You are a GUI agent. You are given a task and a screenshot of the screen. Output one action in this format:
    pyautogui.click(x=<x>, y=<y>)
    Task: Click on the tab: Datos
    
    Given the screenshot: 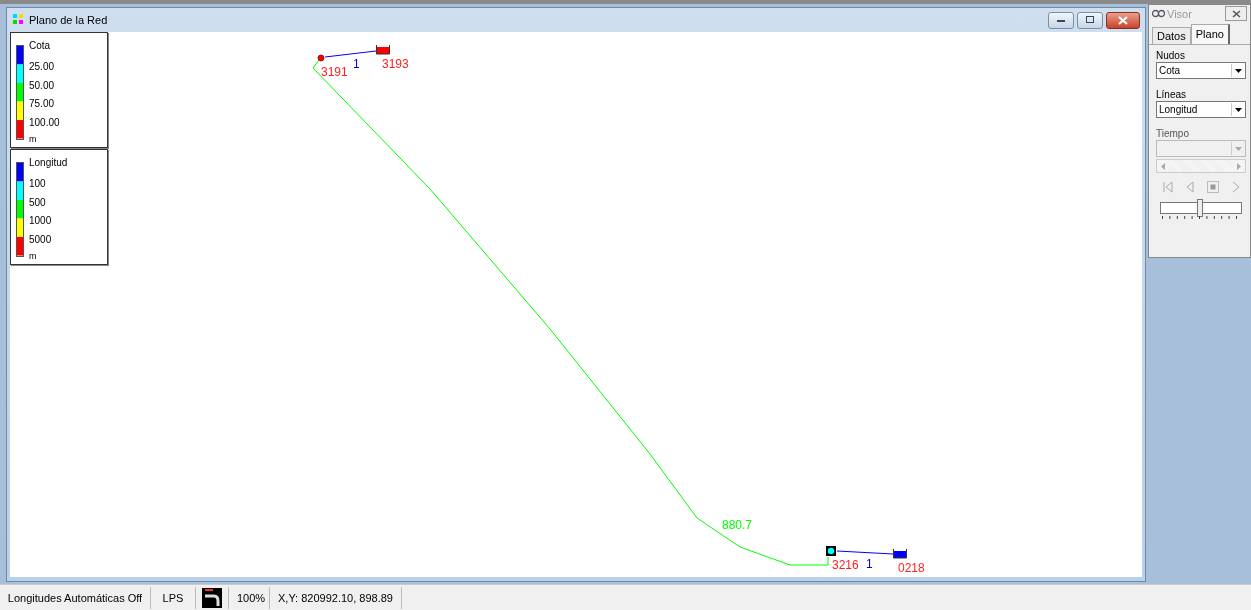 What is the action you would take?
    pyautogui.click(x=1171, y=35)
    